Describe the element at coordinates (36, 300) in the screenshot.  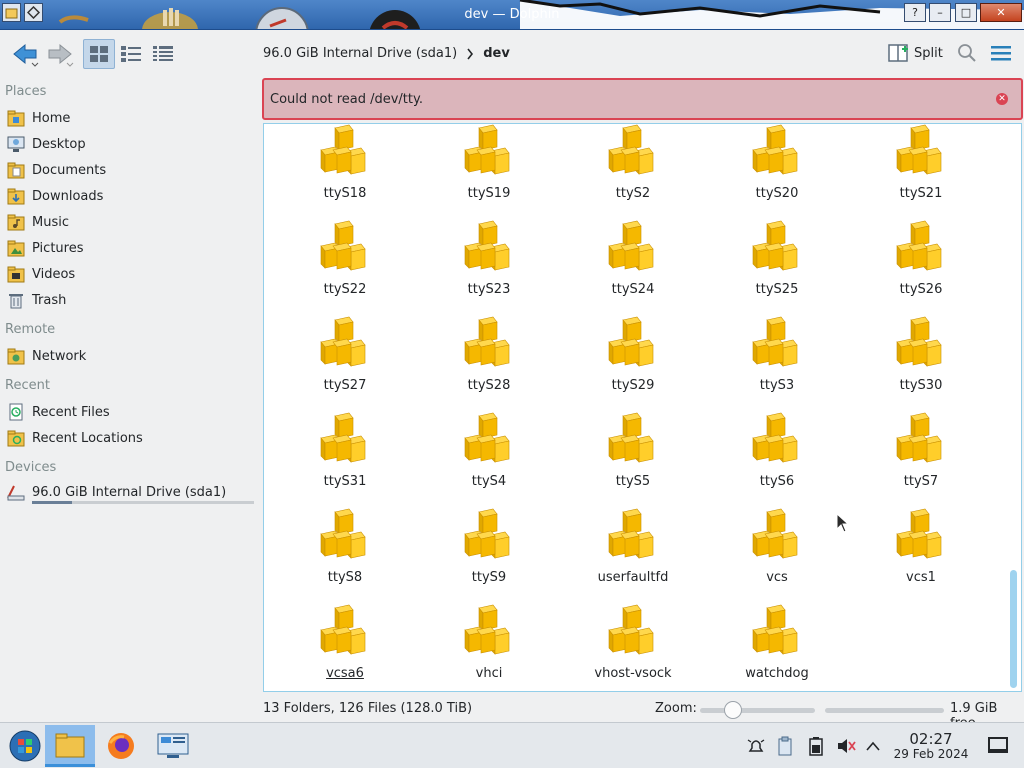
I see `sidebar-item-trash: Trash` at that location.